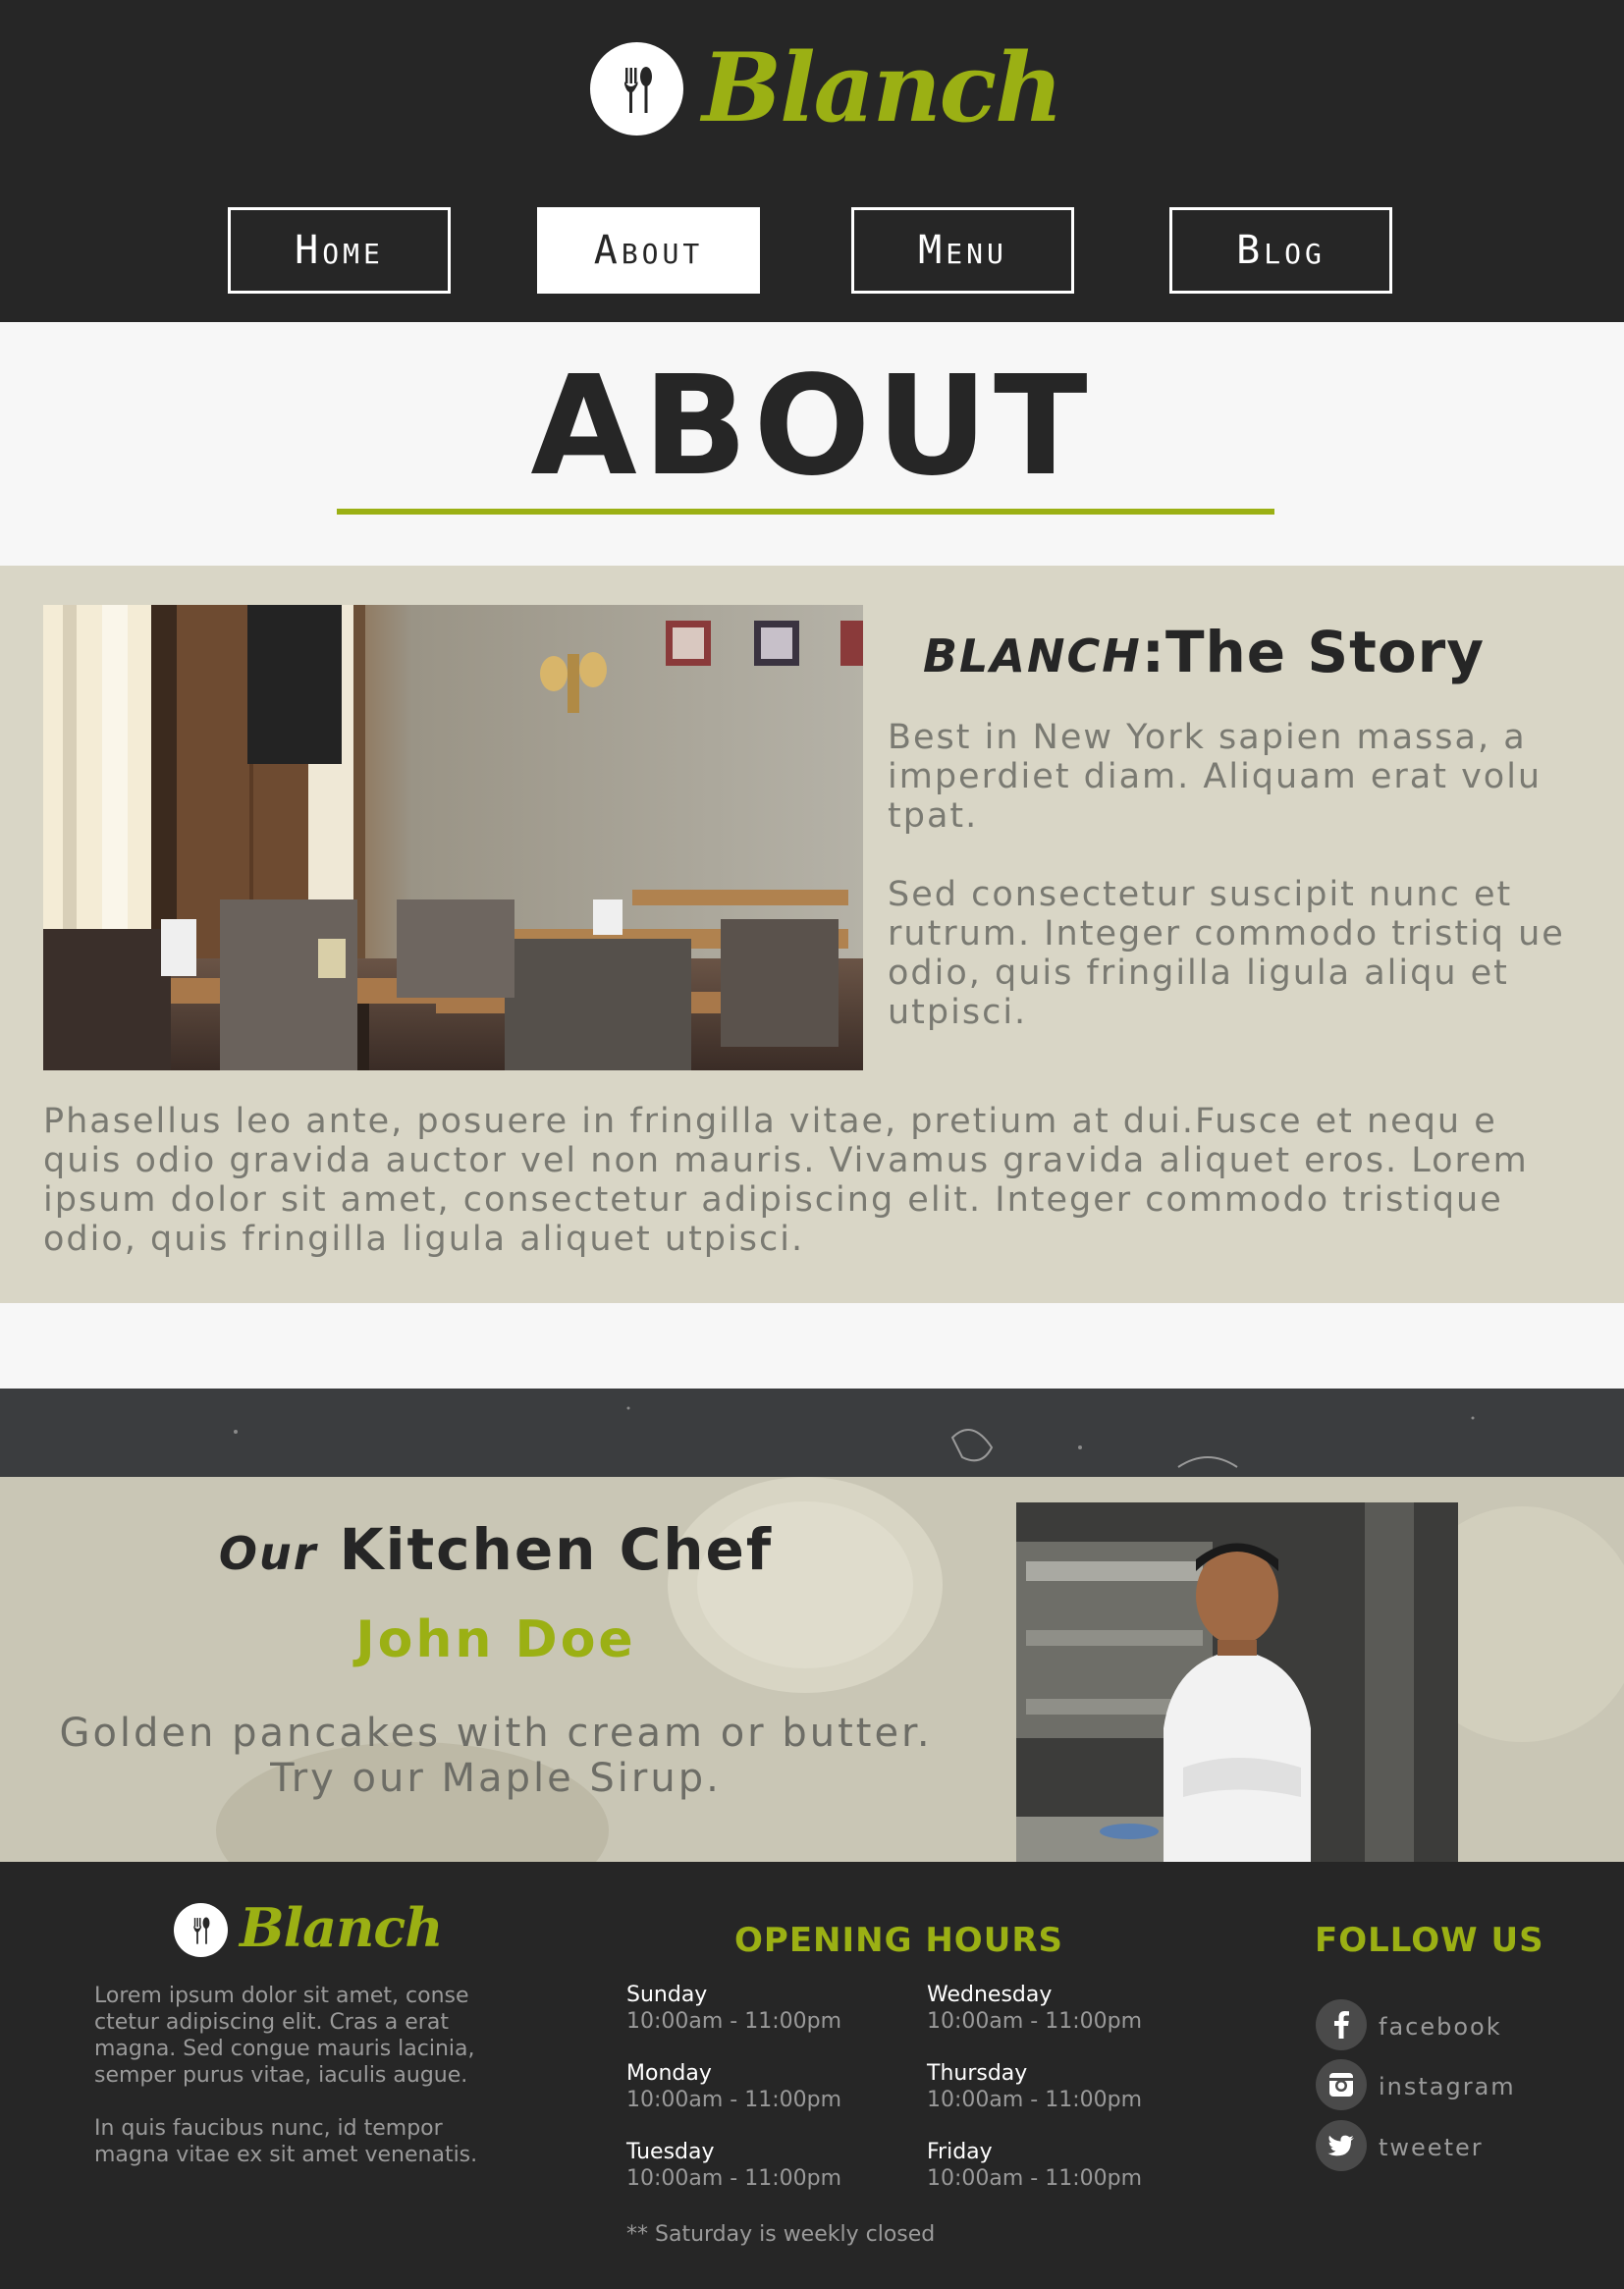  I want to click on hours-item-sunday: Sunday 10:00am - 11:00pm, so click(763, 2008).